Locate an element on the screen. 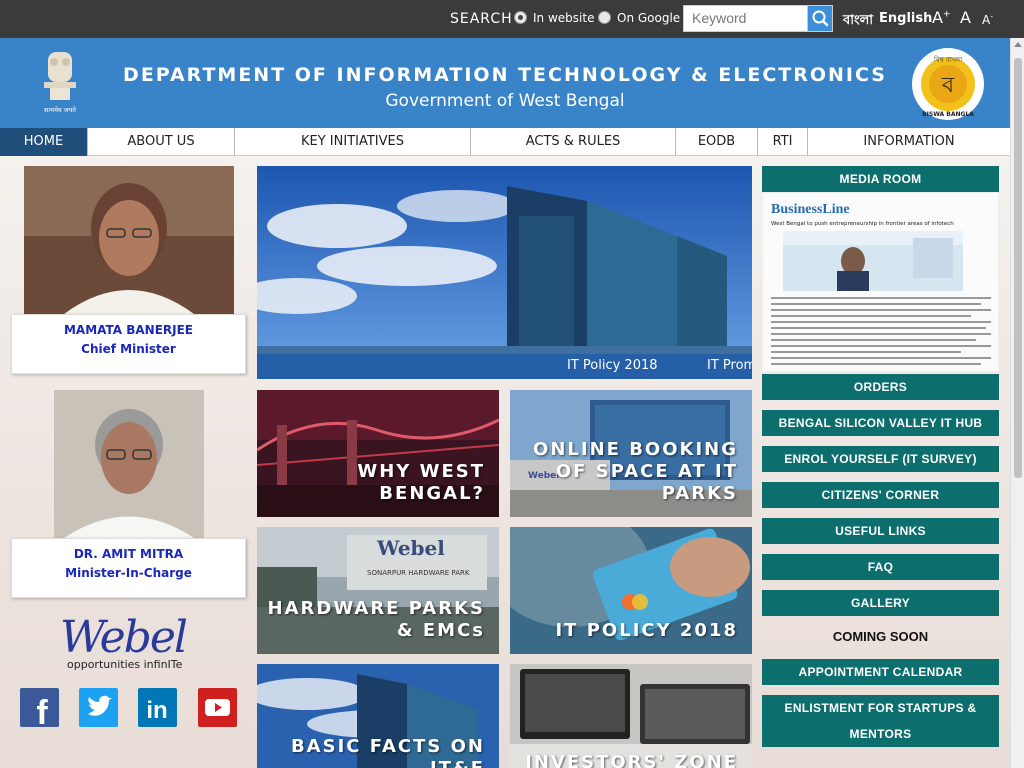 The height and width of the screenshot is (768, 1024). font-decrease-button: A- is located at coordinates (987, 19).